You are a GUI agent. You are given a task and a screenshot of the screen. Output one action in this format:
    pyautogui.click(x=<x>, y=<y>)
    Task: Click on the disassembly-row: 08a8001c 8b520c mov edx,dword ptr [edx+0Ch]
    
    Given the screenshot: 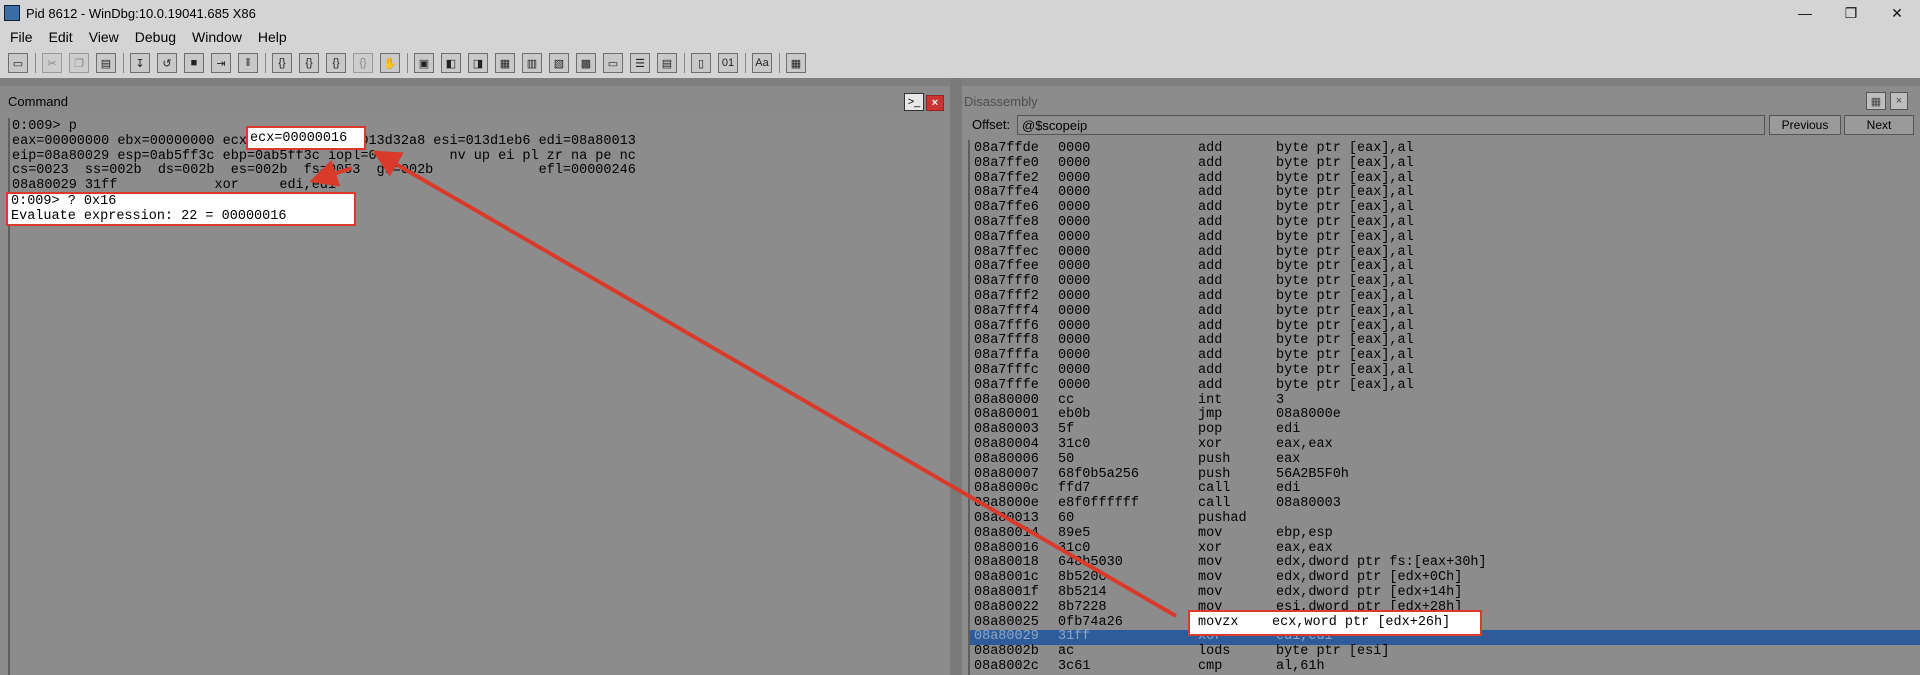 What is the action you would take?
    pyautogui.click(x=1445, y=578)
    